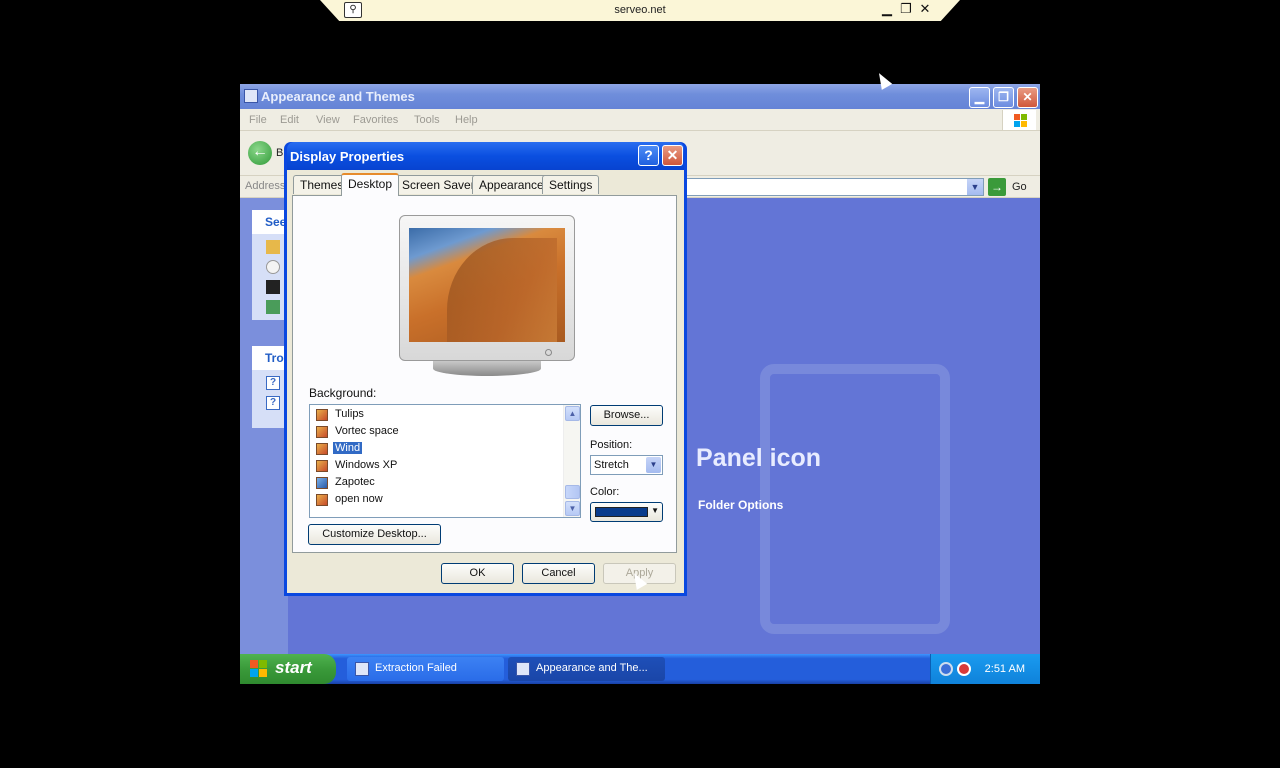 The width and height of the screenshot is (1280, 768). What do you see at coordinates (485, 156) in the screenshot?
I see `dialog-titlebar: Display Properties ? ✕` at bounding box center [485, 156].